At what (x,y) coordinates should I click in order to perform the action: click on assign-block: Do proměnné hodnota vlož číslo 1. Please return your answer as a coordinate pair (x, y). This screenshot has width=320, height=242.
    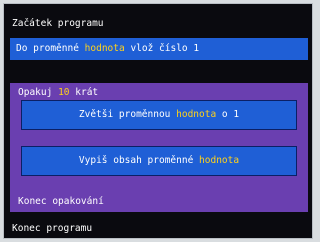
    Looking at the image, I should click on (159, 49).